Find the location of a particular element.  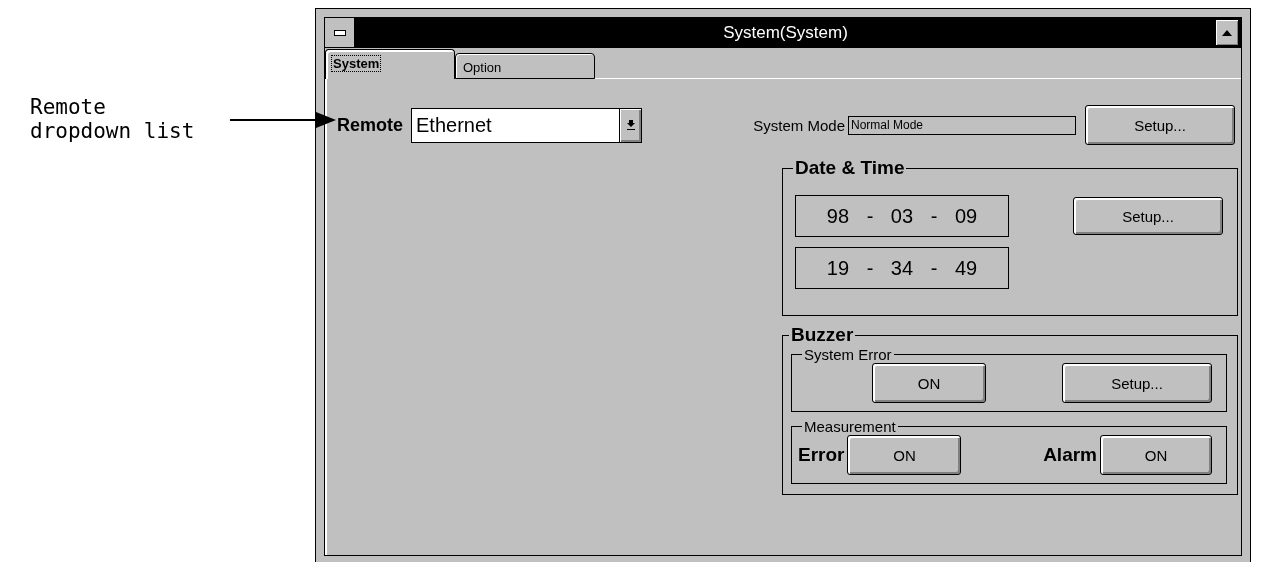

window-title: System(System) is located at coordinates (785, 32).